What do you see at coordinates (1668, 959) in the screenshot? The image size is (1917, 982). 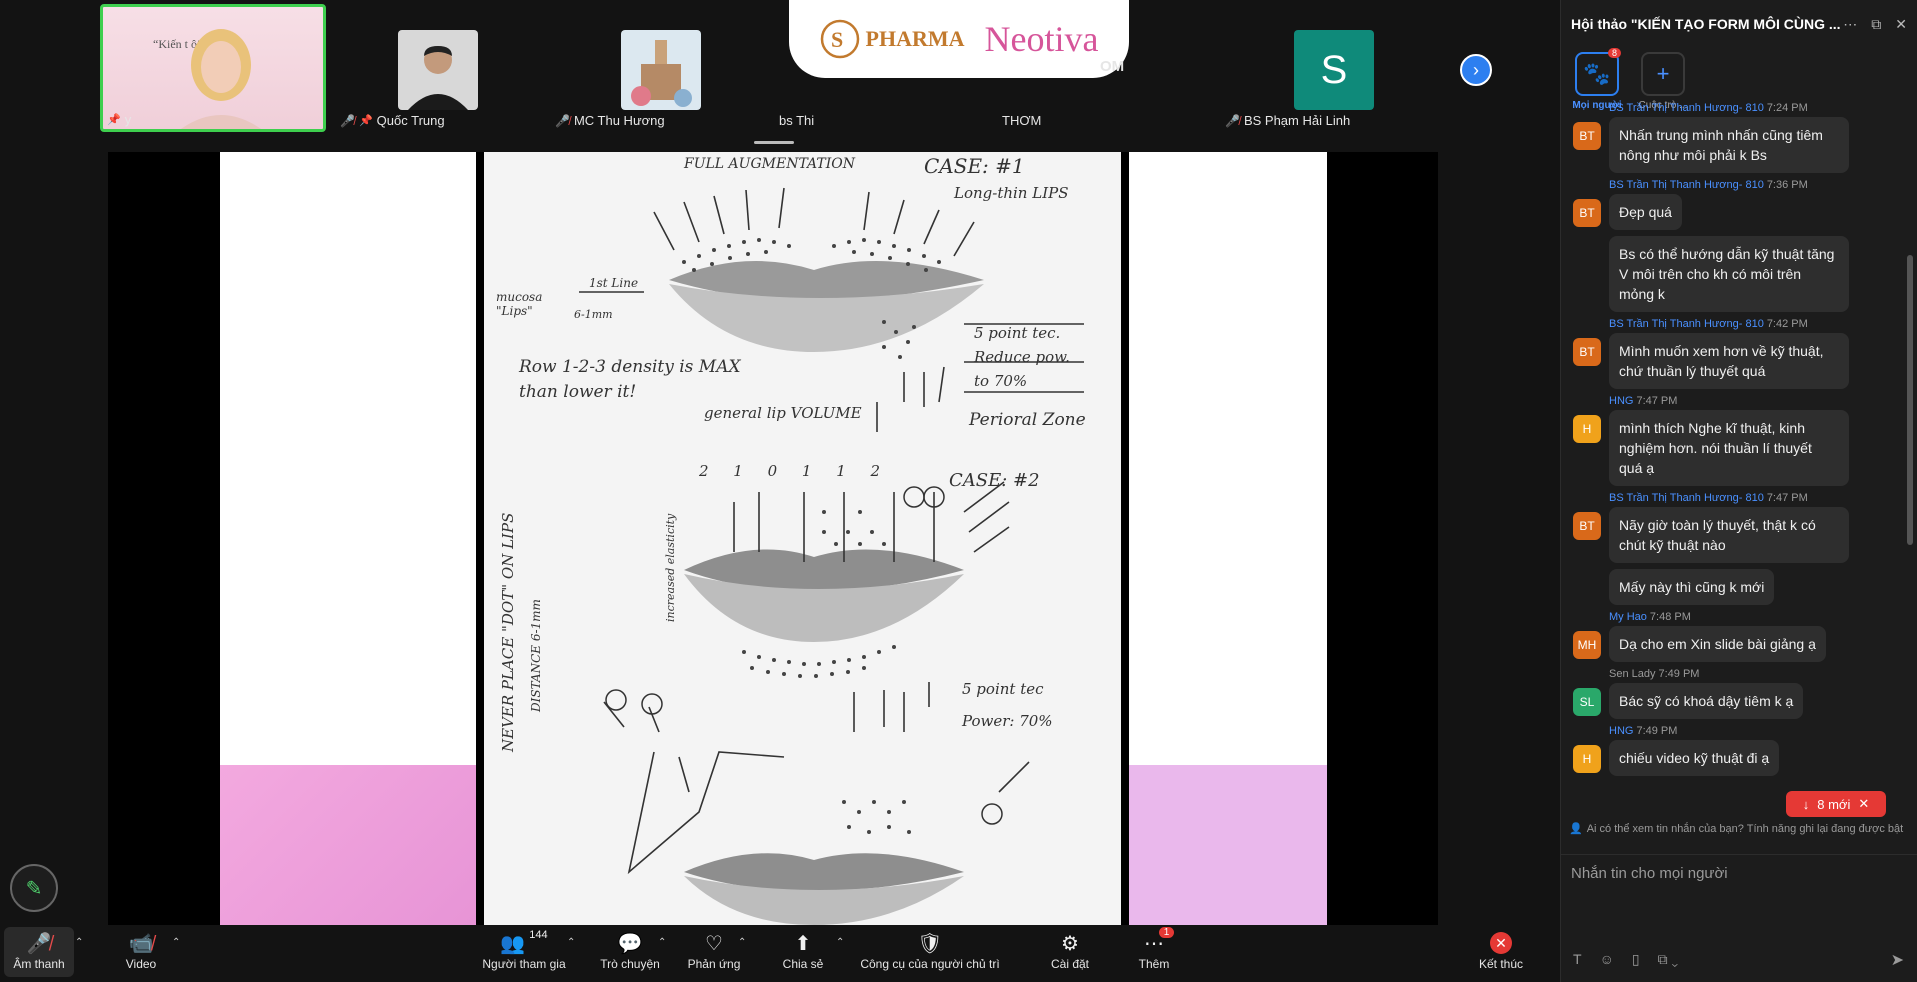 I see `screenshot-icon: ⧉ ⌄` at bounding box center [1668, 959].